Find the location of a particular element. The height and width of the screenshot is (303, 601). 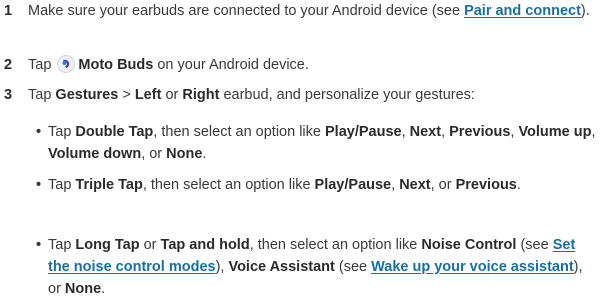

gesture-tap-and-hold: Tap and hold is located at coordinates (205, 245).